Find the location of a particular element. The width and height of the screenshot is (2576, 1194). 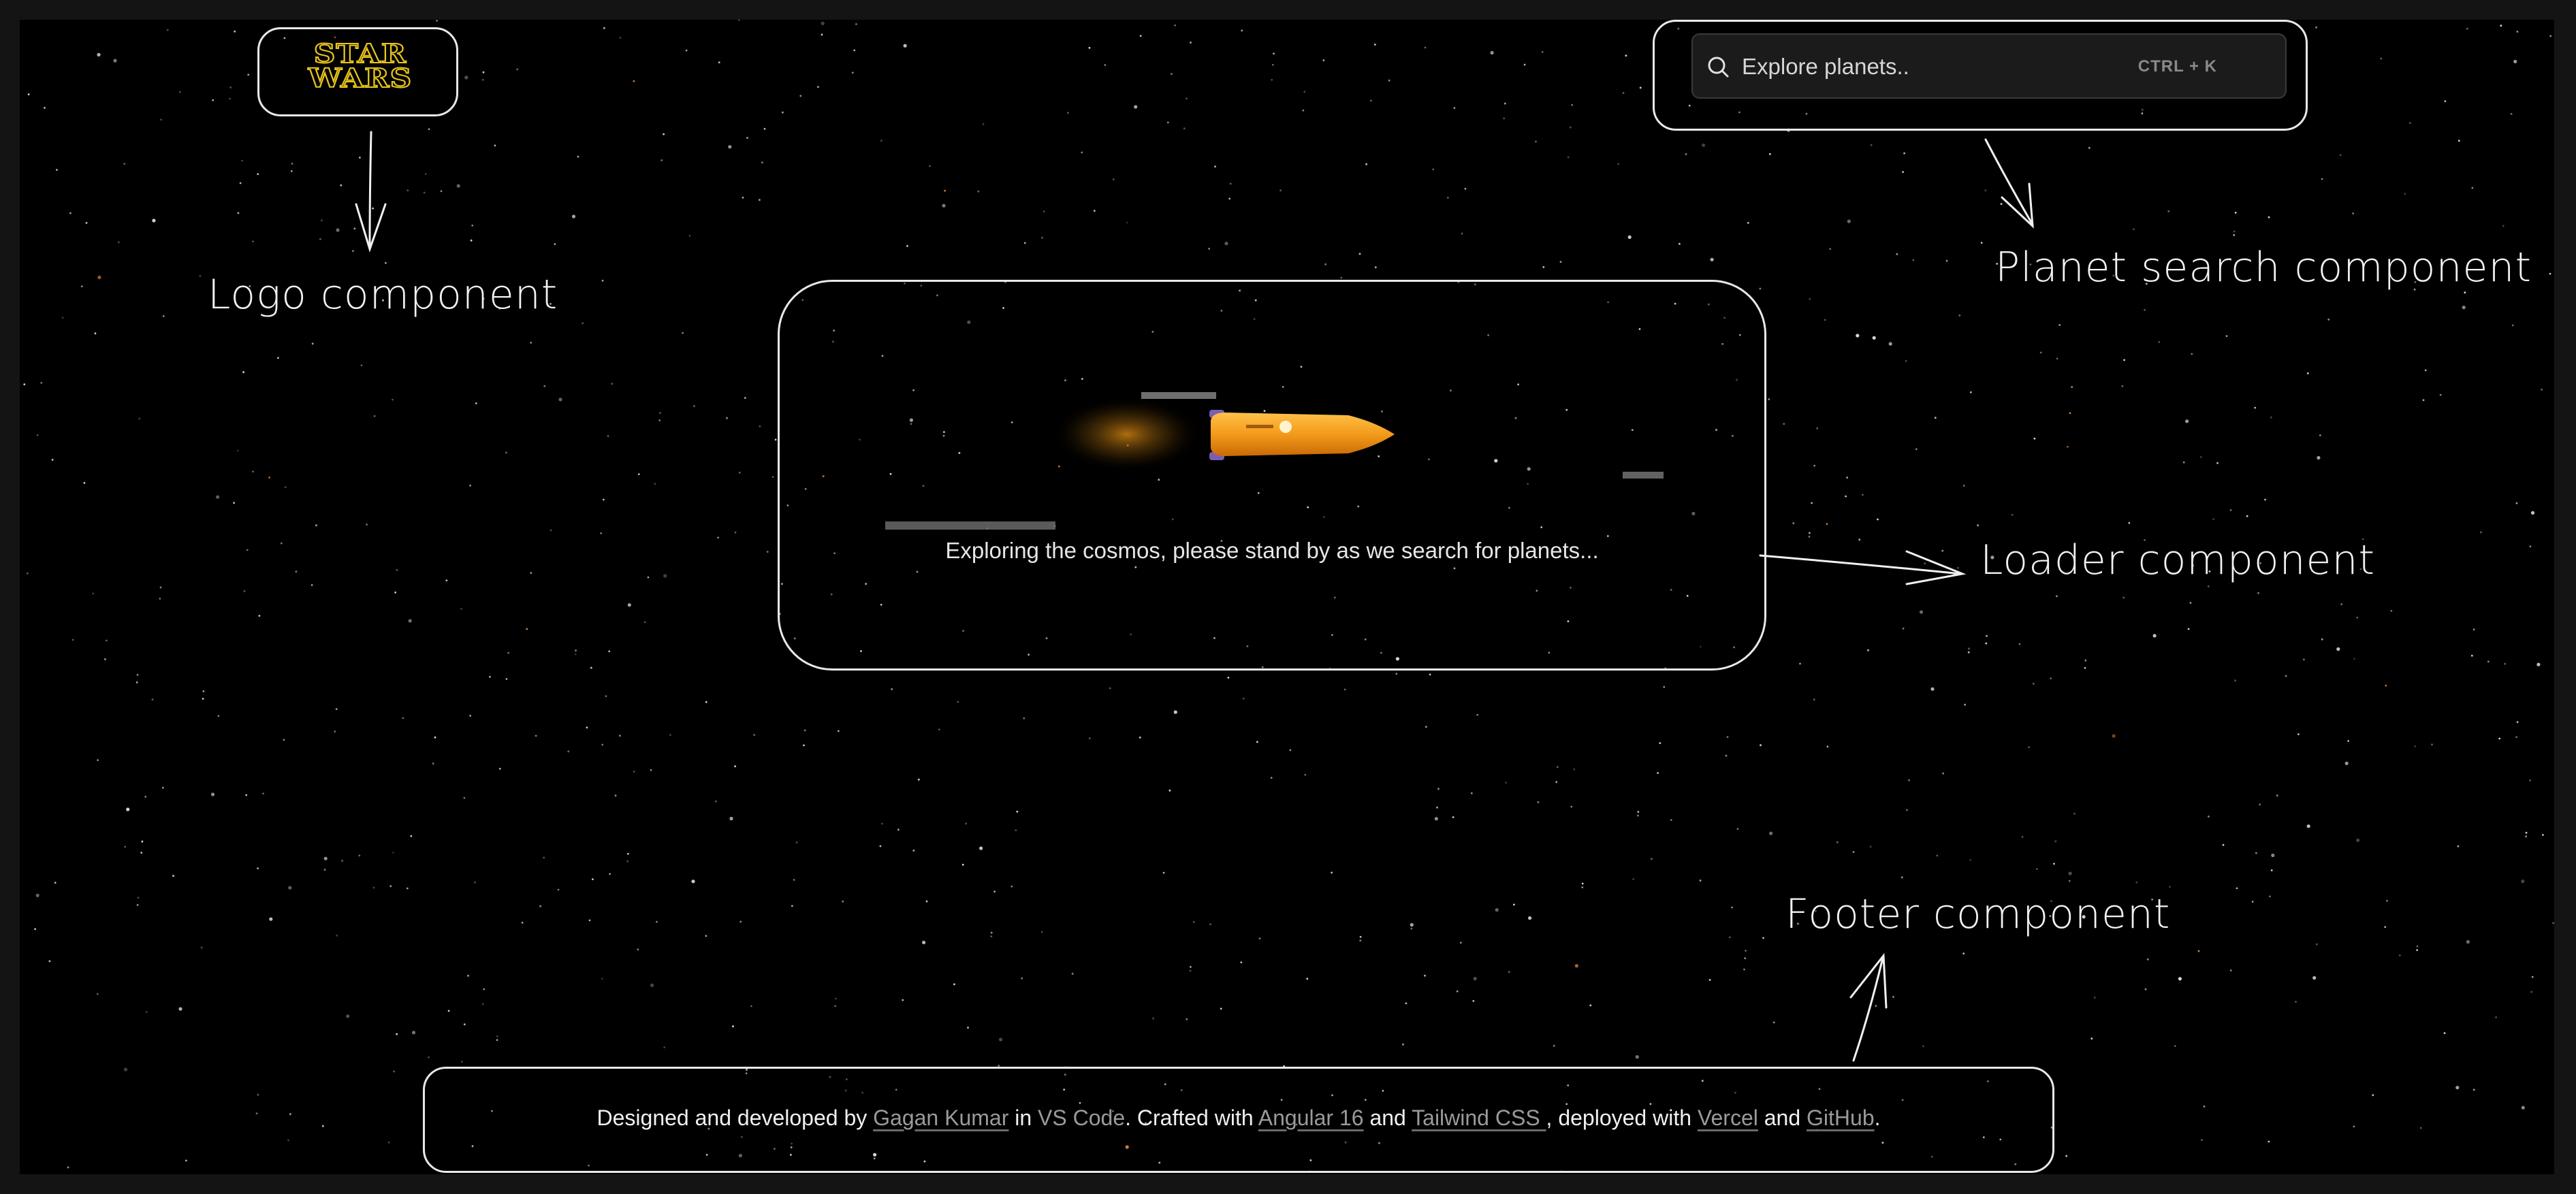

angular-link: Angular 16 is located at coordinates (1311, 1118).